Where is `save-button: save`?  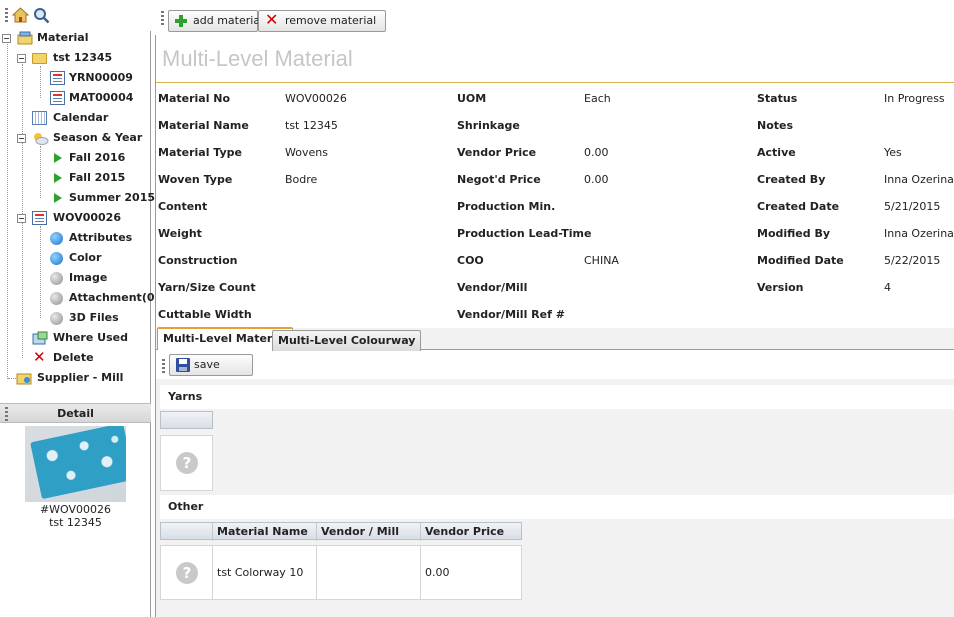 save-button: save is located at coordinates (211, 365).